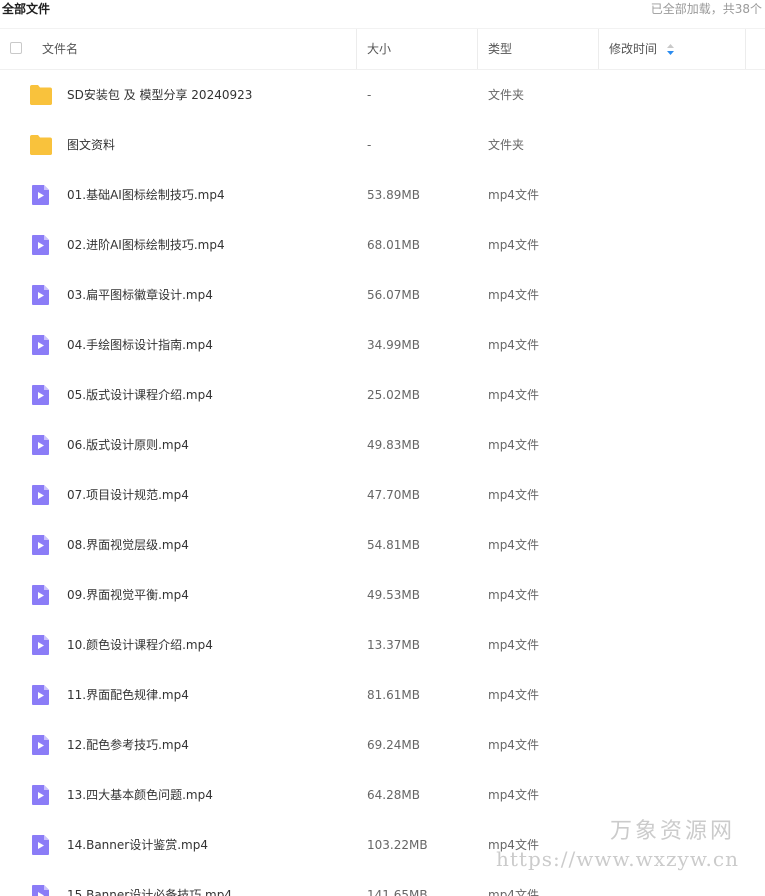  What do you see at coordinates (137, 845) in the screenshot?
I see `file-name: 14.Banner设计鉴赏.mp4` at bounding box center [137, 845].